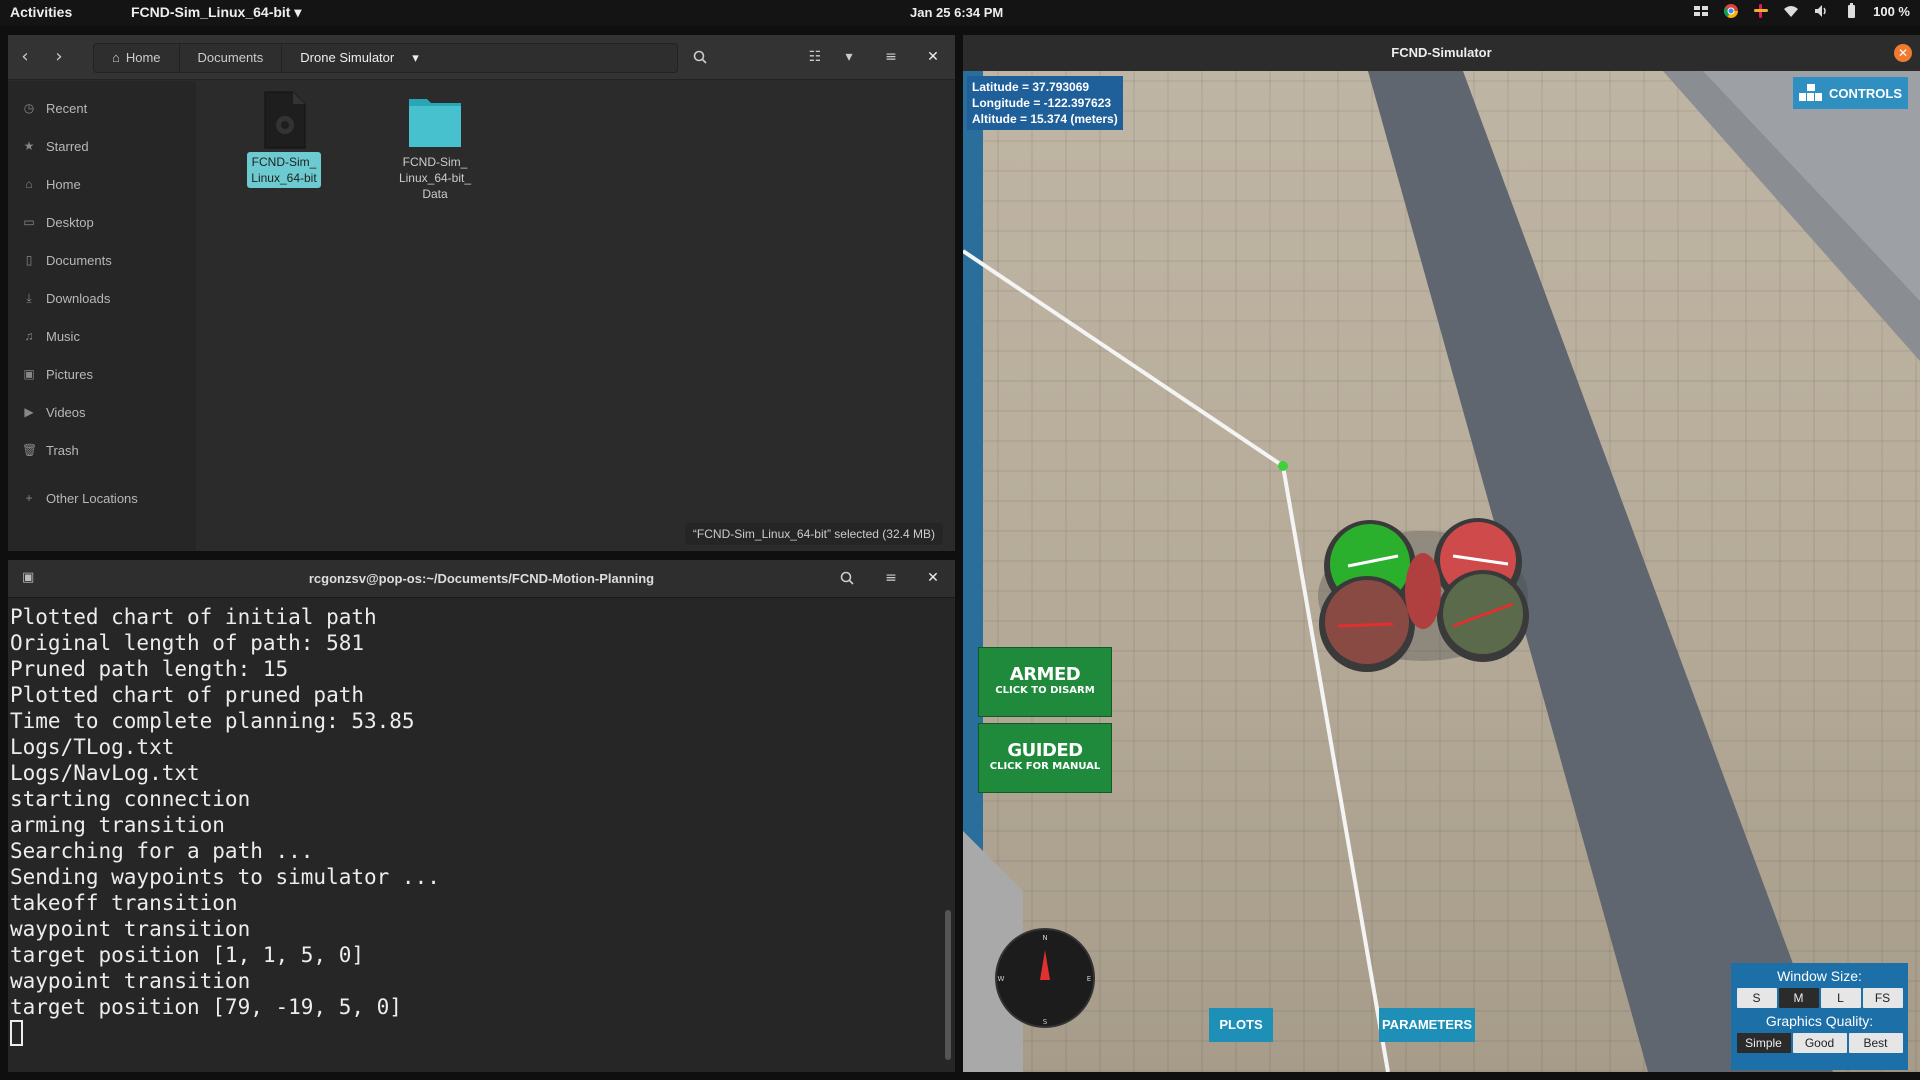  I want to click on search-button, so click(700, 58).